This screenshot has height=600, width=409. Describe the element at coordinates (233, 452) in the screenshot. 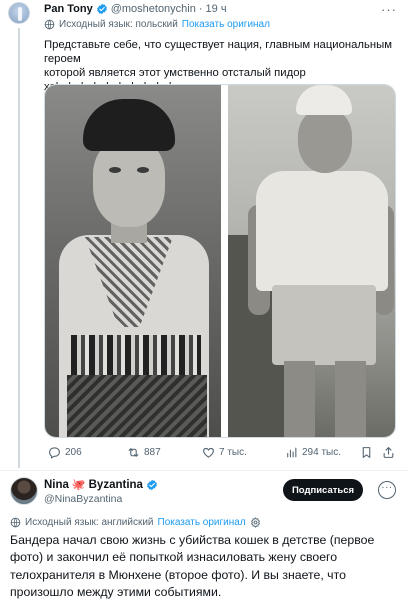

I see `like-count: 7 тыс.` at that location.